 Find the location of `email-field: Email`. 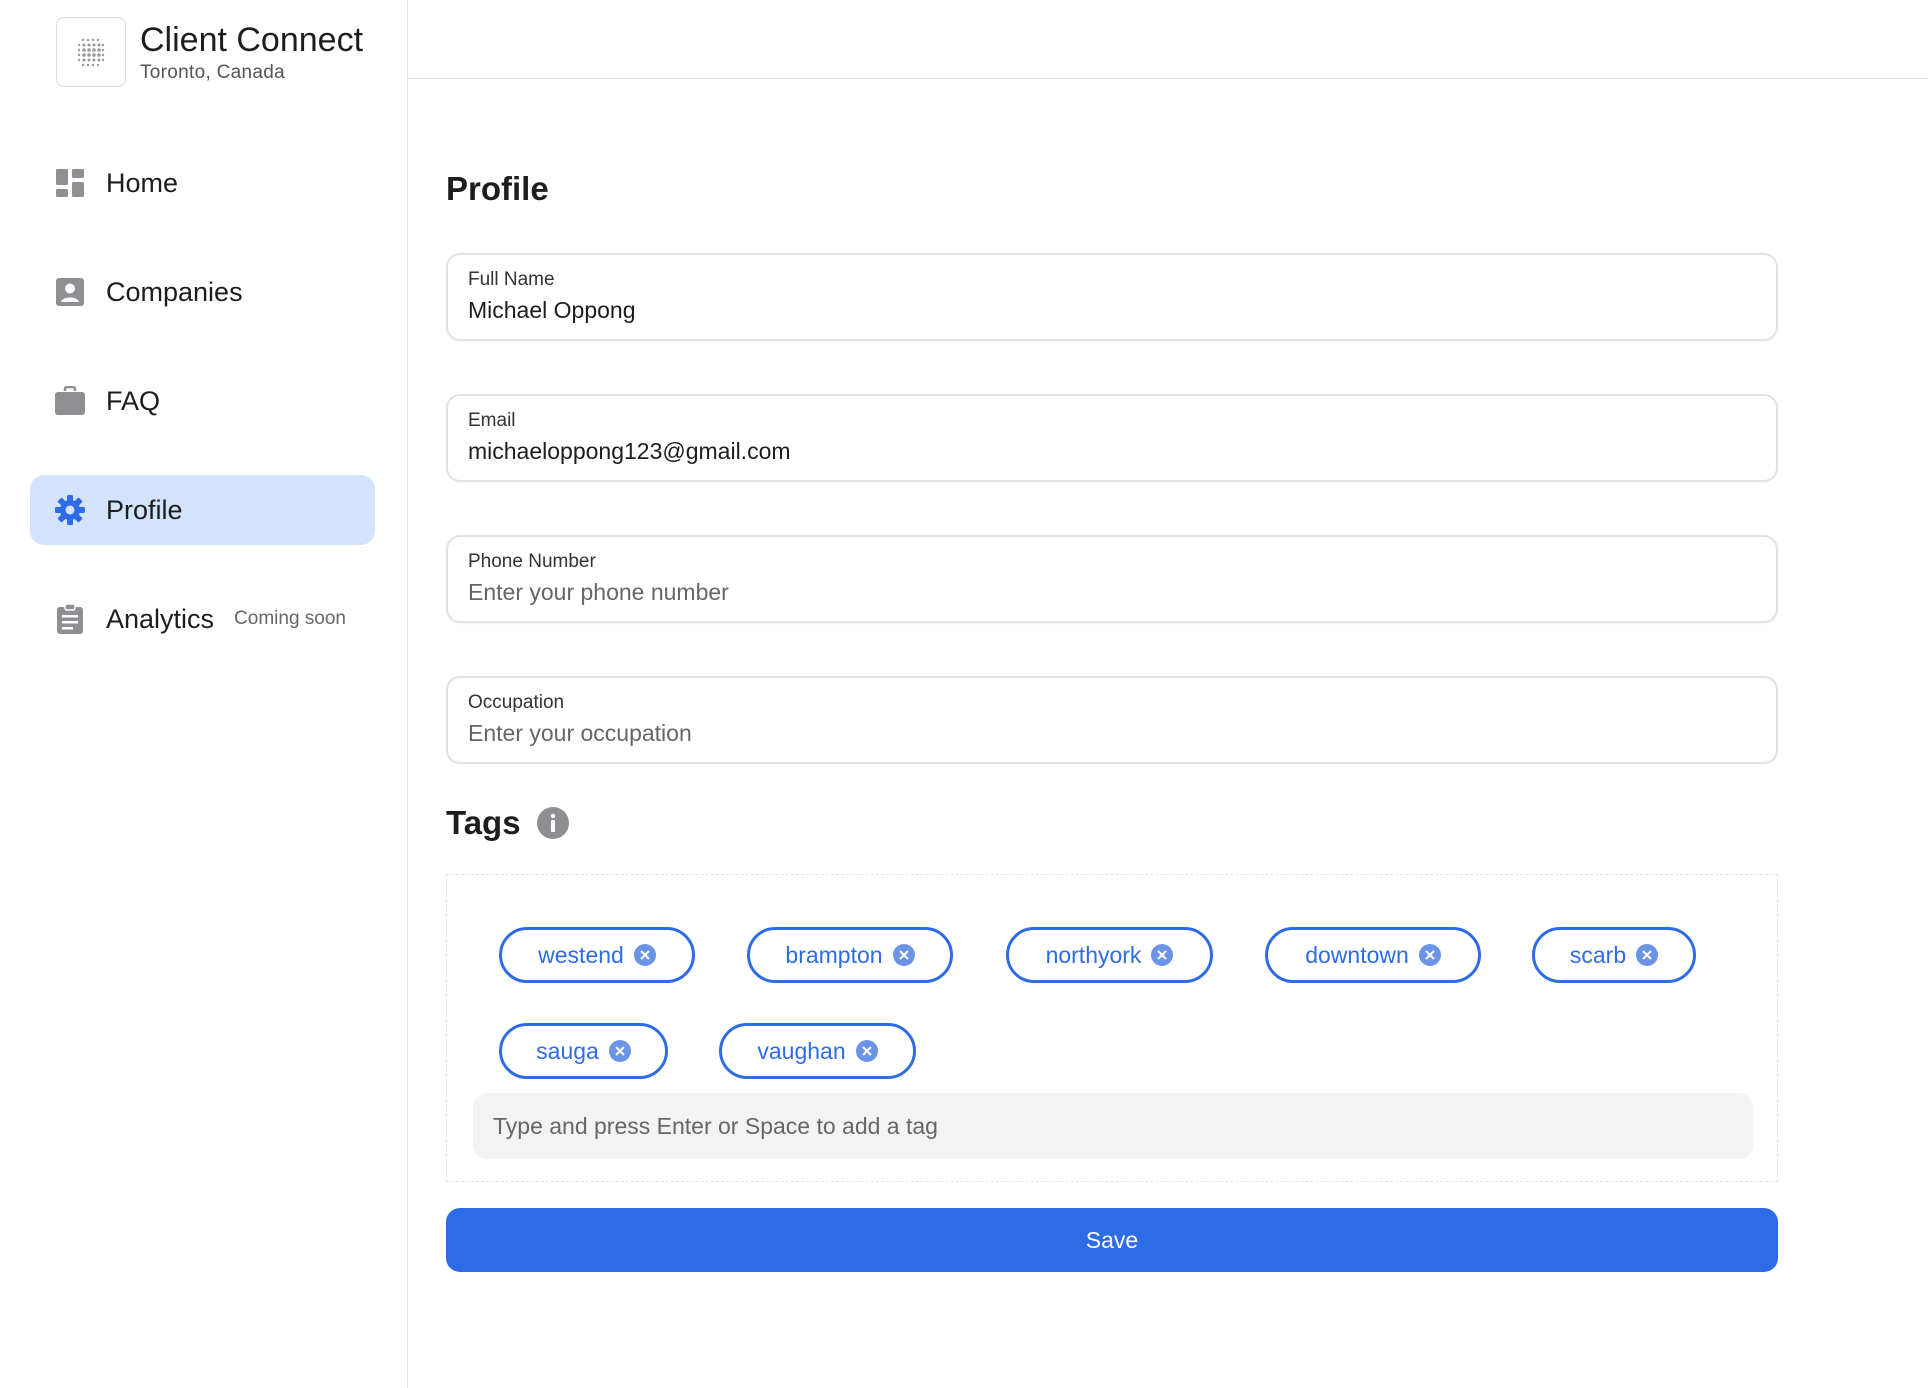

email-field: Email is located at coordinates (1112, 438).